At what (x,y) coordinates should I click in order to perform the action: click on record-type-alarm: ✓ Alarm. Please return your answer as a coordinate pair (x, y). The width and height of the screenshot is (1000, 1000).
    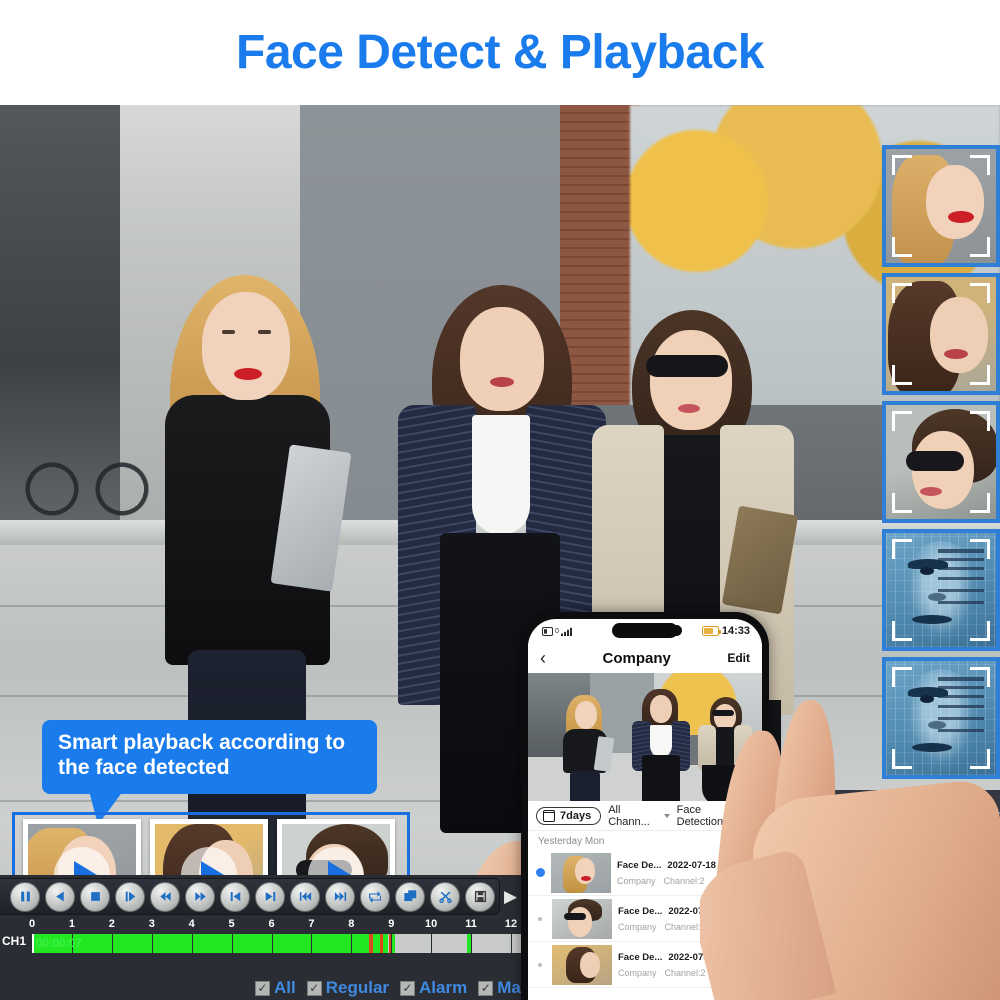
    Looking at the image, I should click on (433, 988).